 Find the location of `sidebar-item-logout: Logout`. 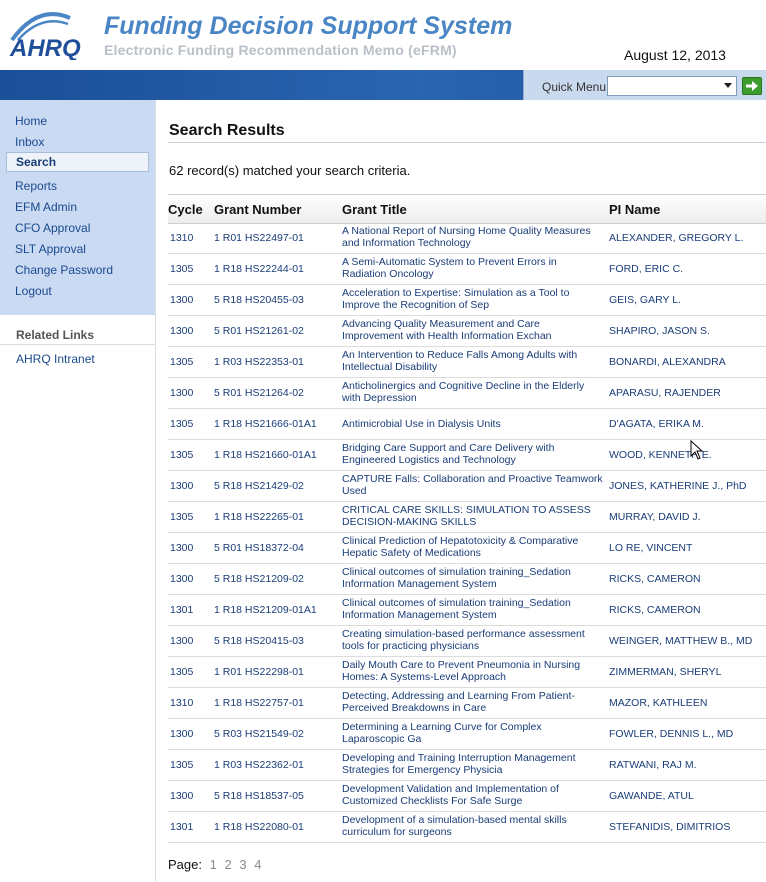

sidebar-item-logout: Logout is located at coordinates (33, 291).